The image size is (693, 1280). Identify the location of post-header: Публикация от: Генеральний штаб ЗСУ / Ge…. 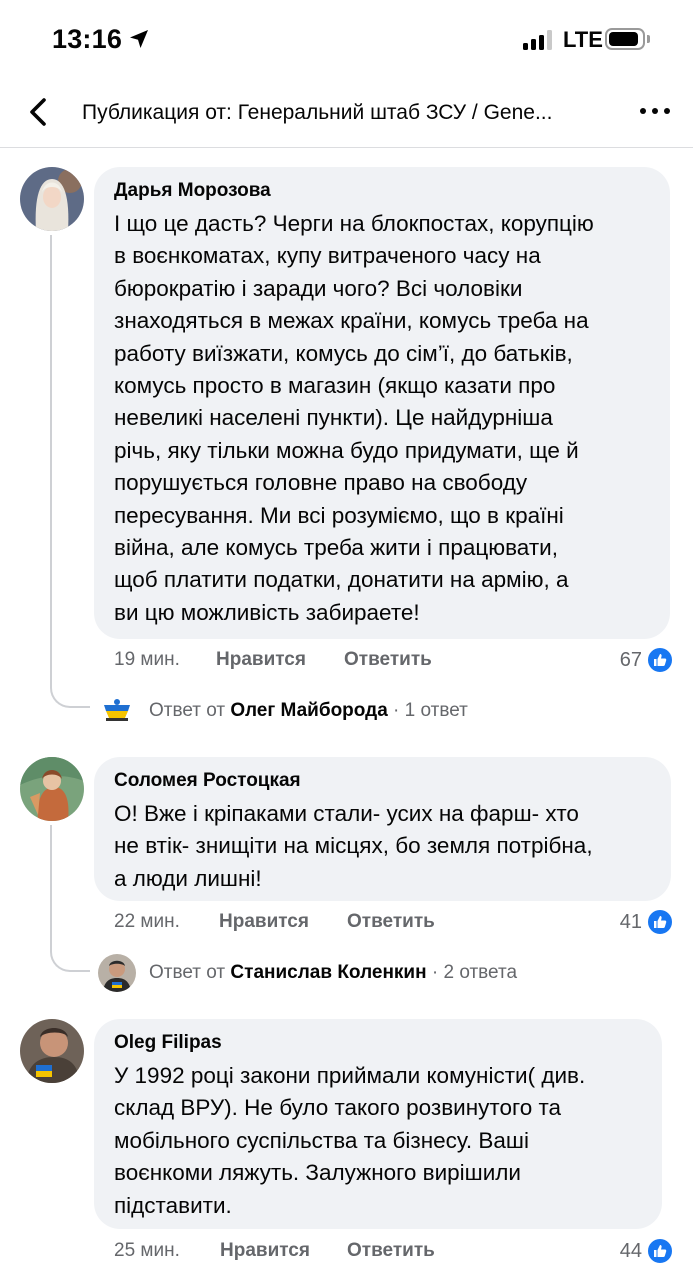
(346, 114).